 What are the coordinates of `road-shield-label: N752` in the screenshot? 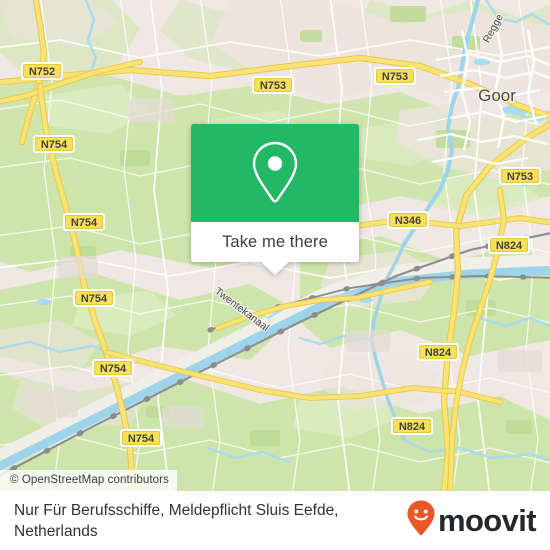 It's located at (42, 72).